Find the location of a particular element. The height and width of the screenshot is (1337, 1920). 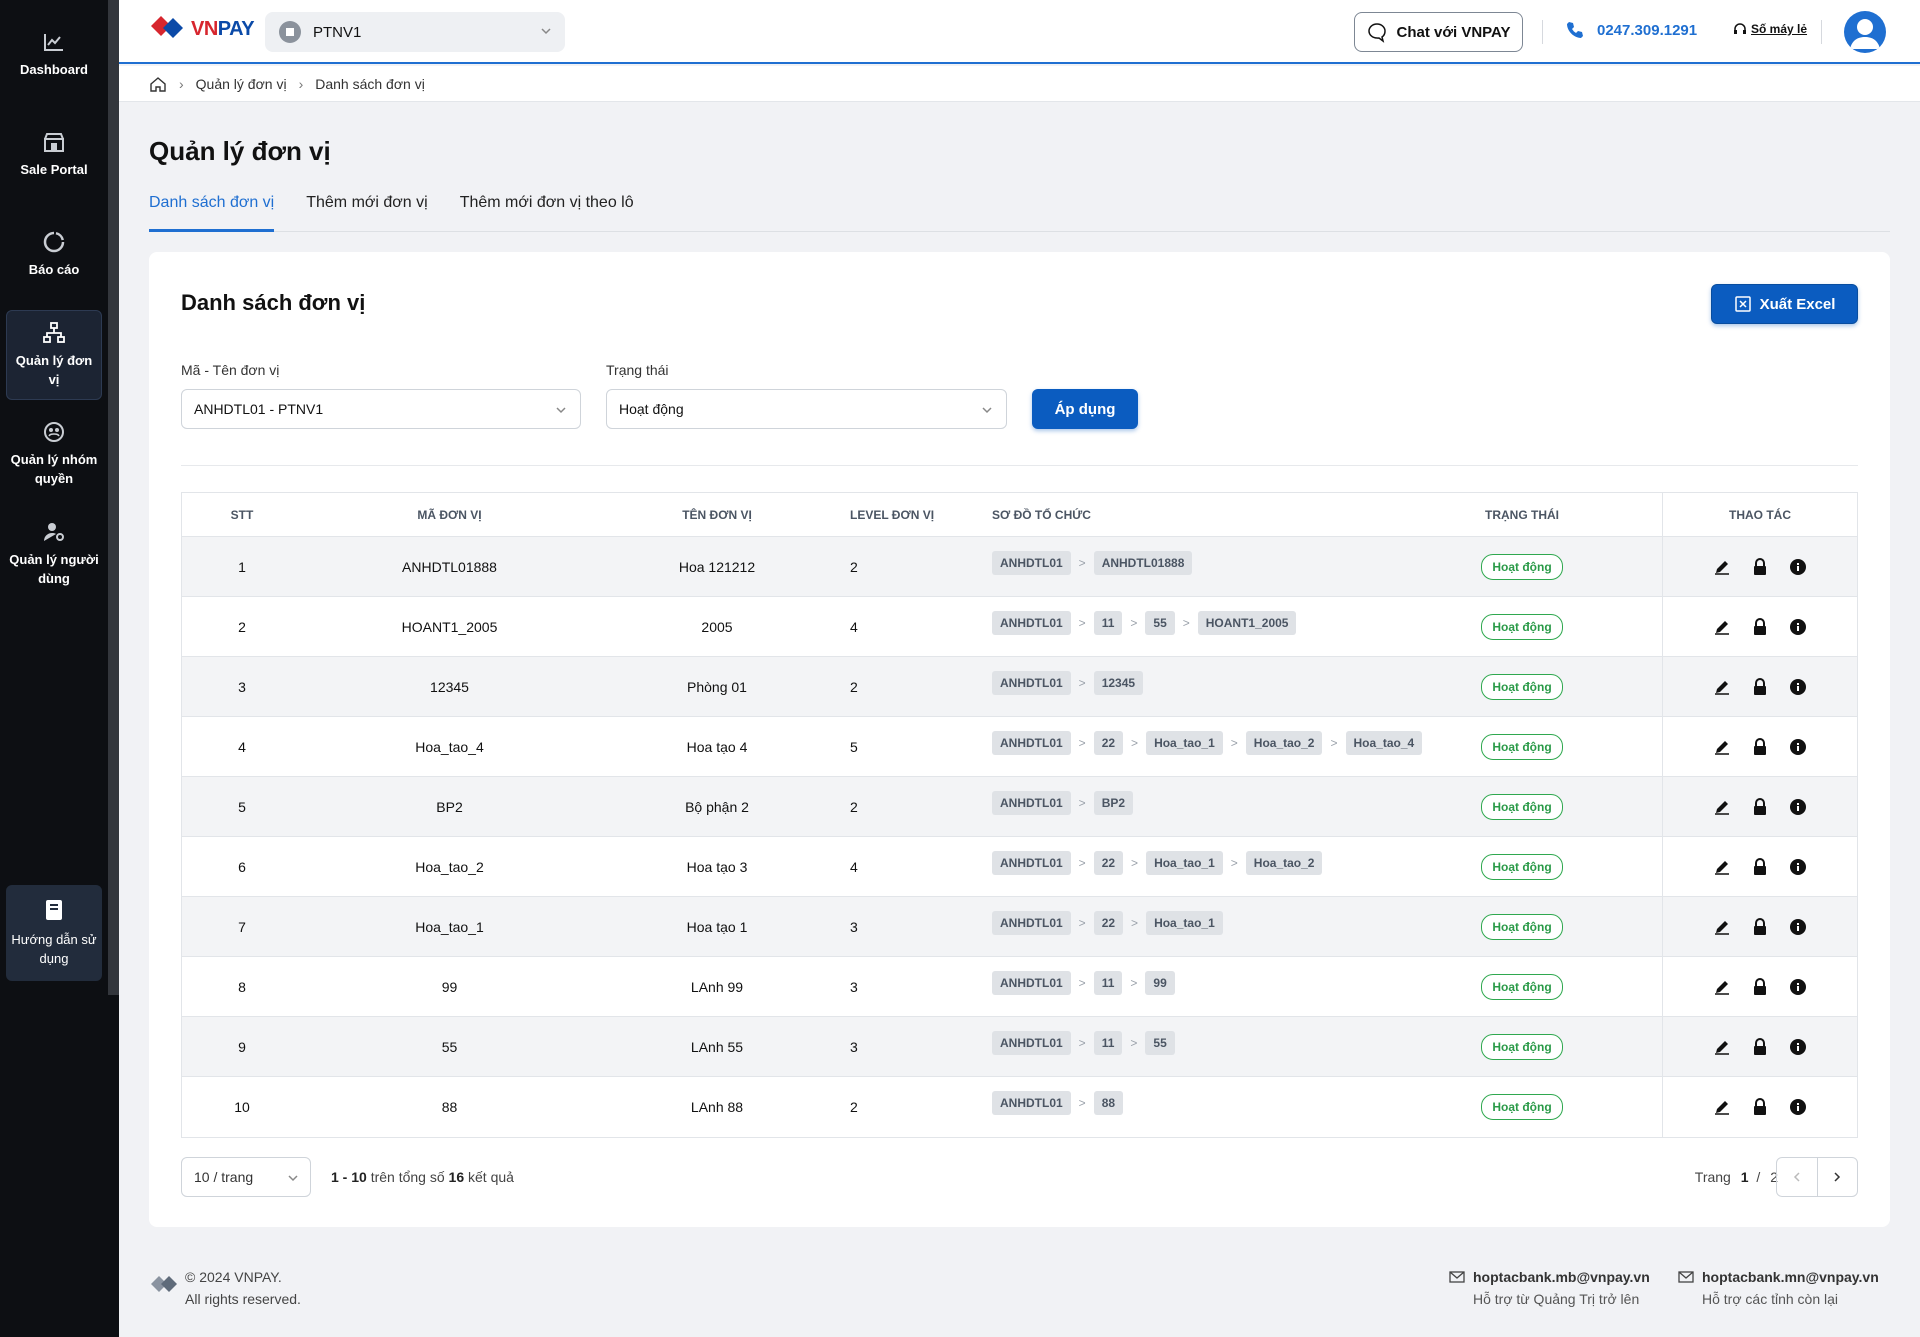

cell-stt: 1 is located at coordinates (242, 566).